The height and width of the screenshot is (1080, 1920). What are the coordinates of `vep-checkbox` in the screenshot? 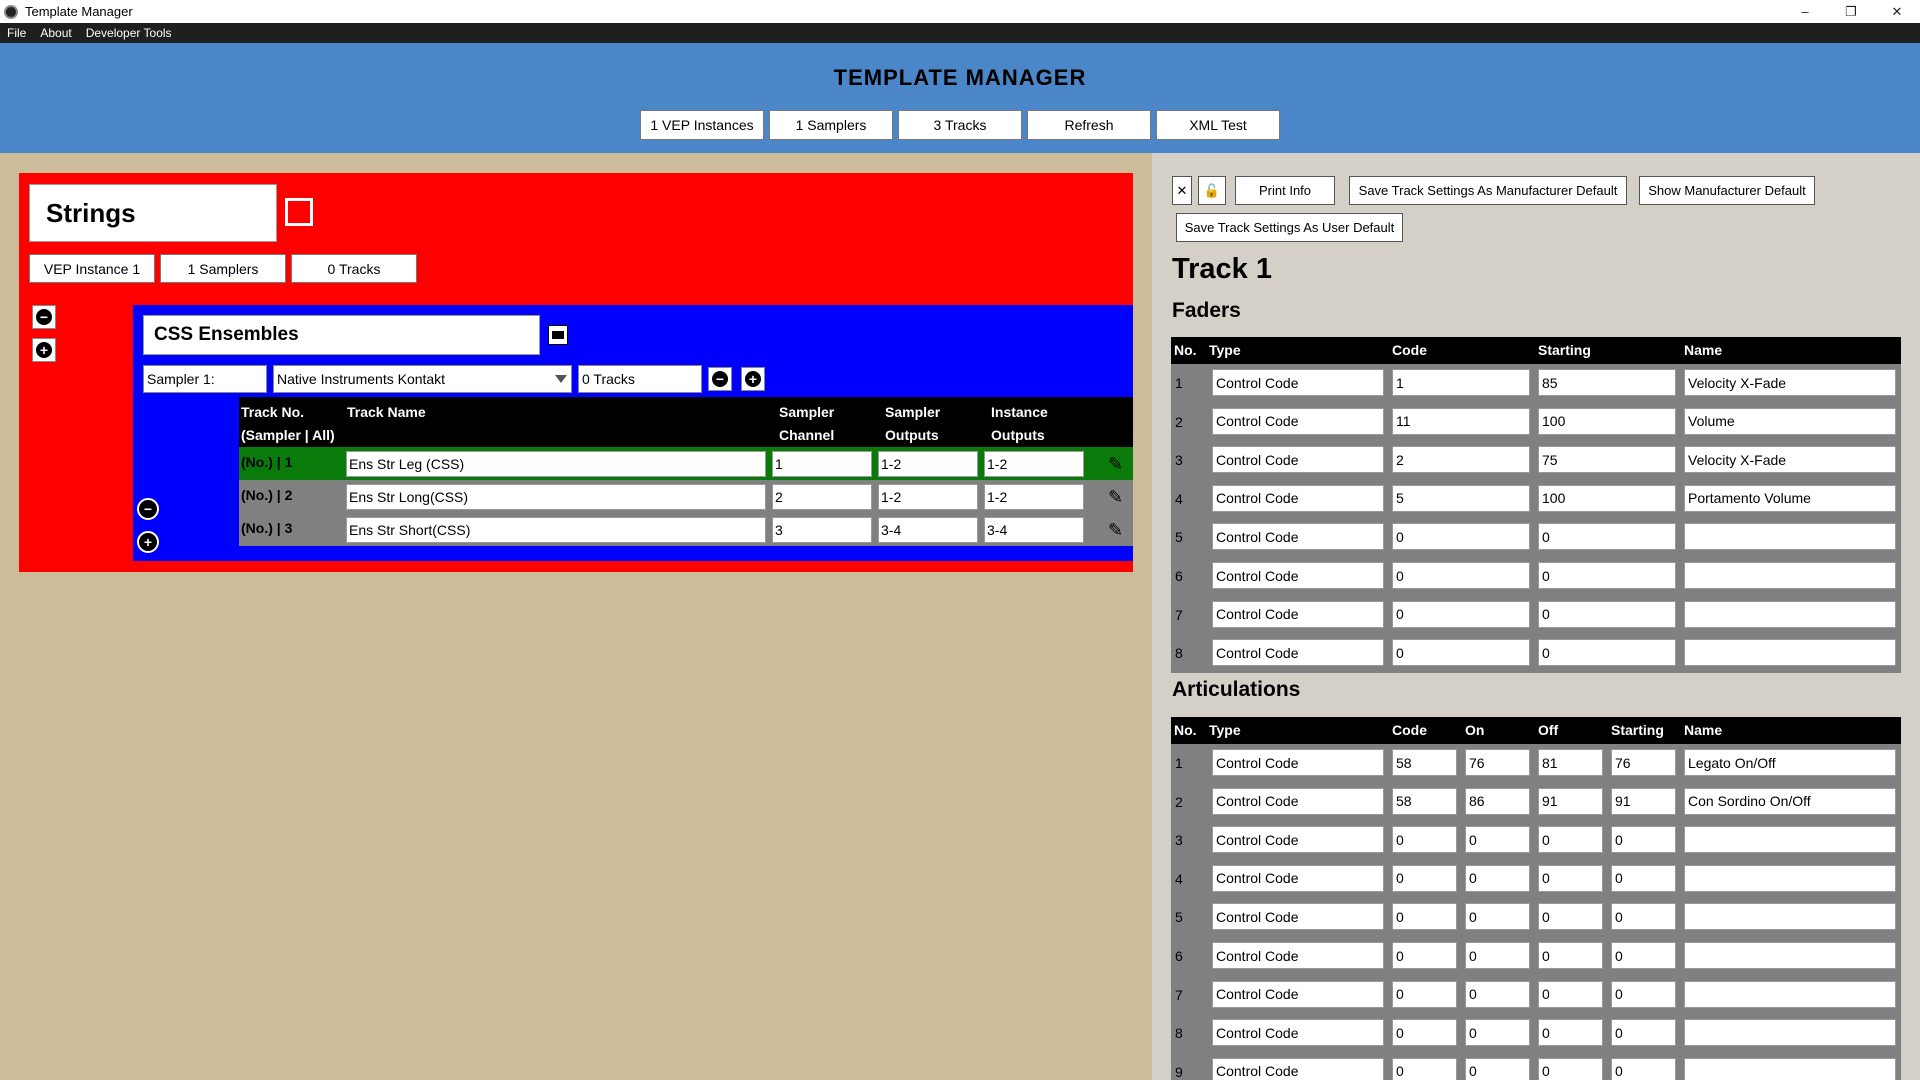 It's located at (299, 212).